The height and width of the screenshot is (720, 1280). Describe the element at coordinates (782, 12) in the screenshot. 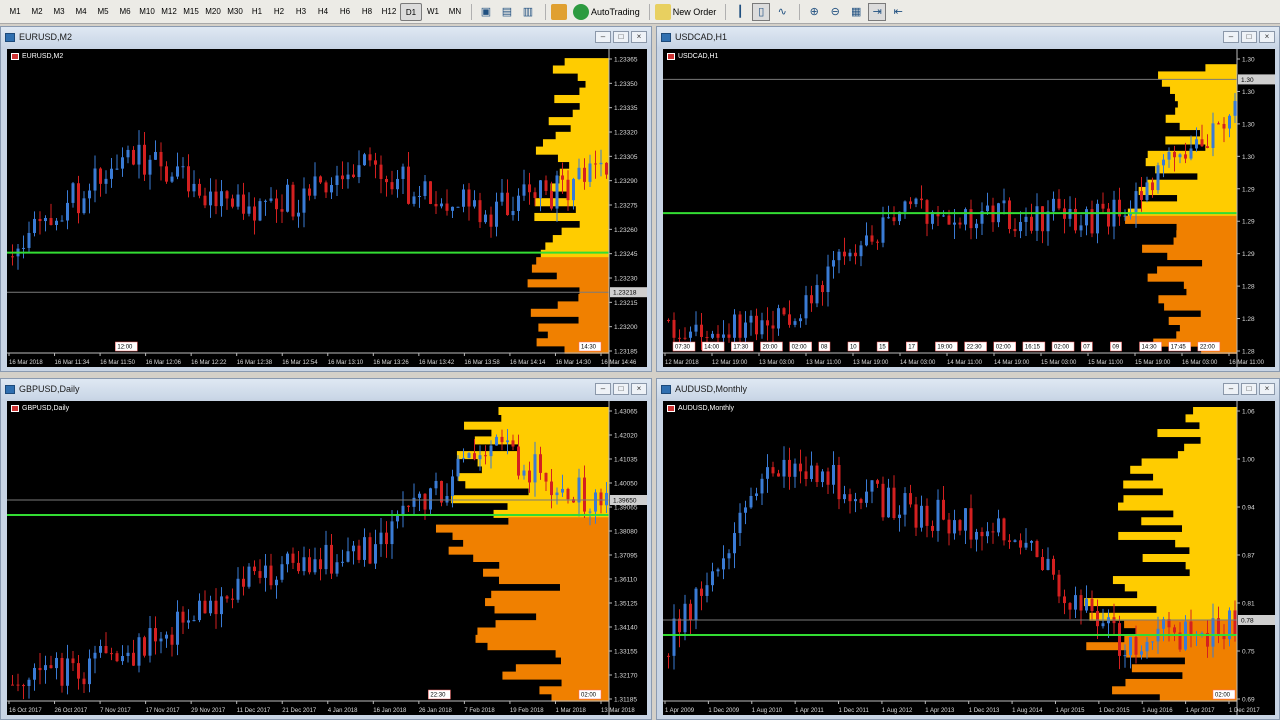

I see `line-chart-icon: ∿` at that location.